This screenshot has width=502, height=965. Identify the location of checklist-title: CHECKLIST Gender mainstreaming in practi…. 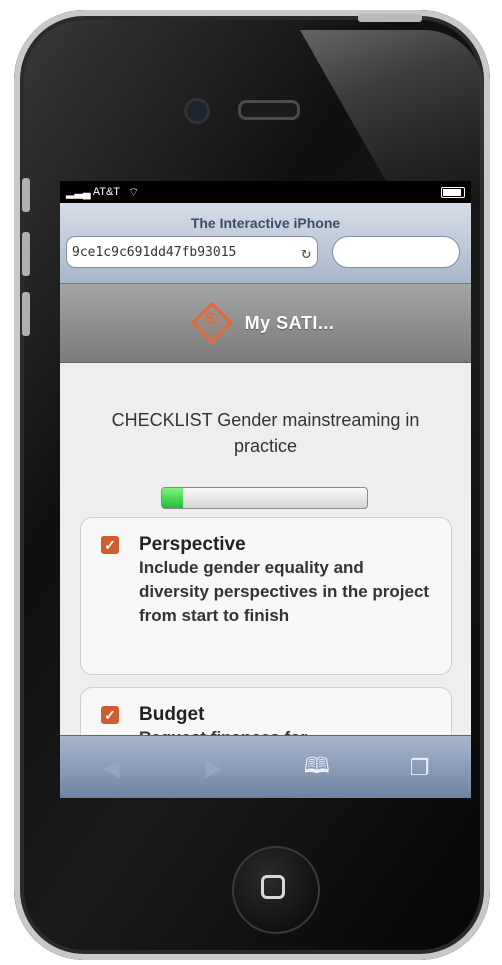
(265, 433).